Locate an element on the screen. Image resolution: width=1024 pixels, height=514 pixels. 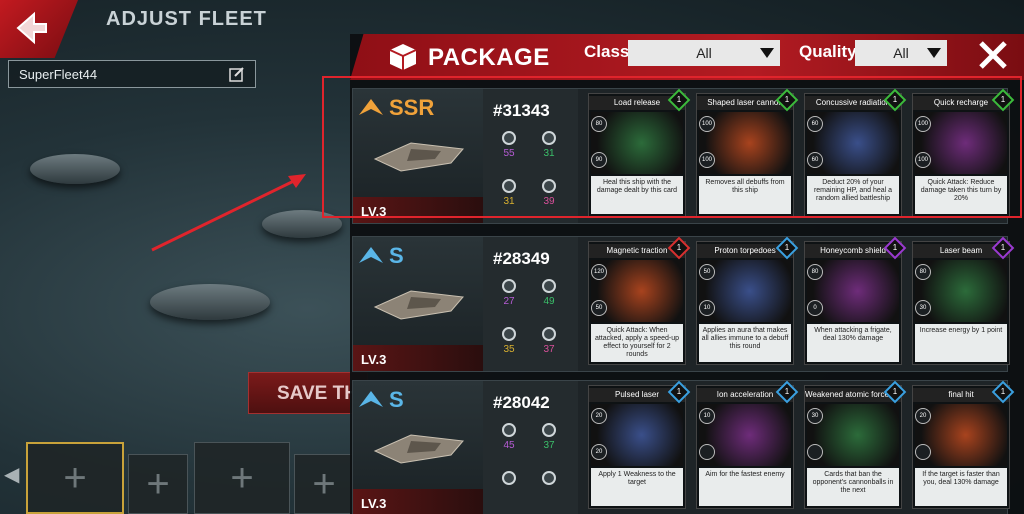
ship-id: #28349 is located at coordinates (521, 258).